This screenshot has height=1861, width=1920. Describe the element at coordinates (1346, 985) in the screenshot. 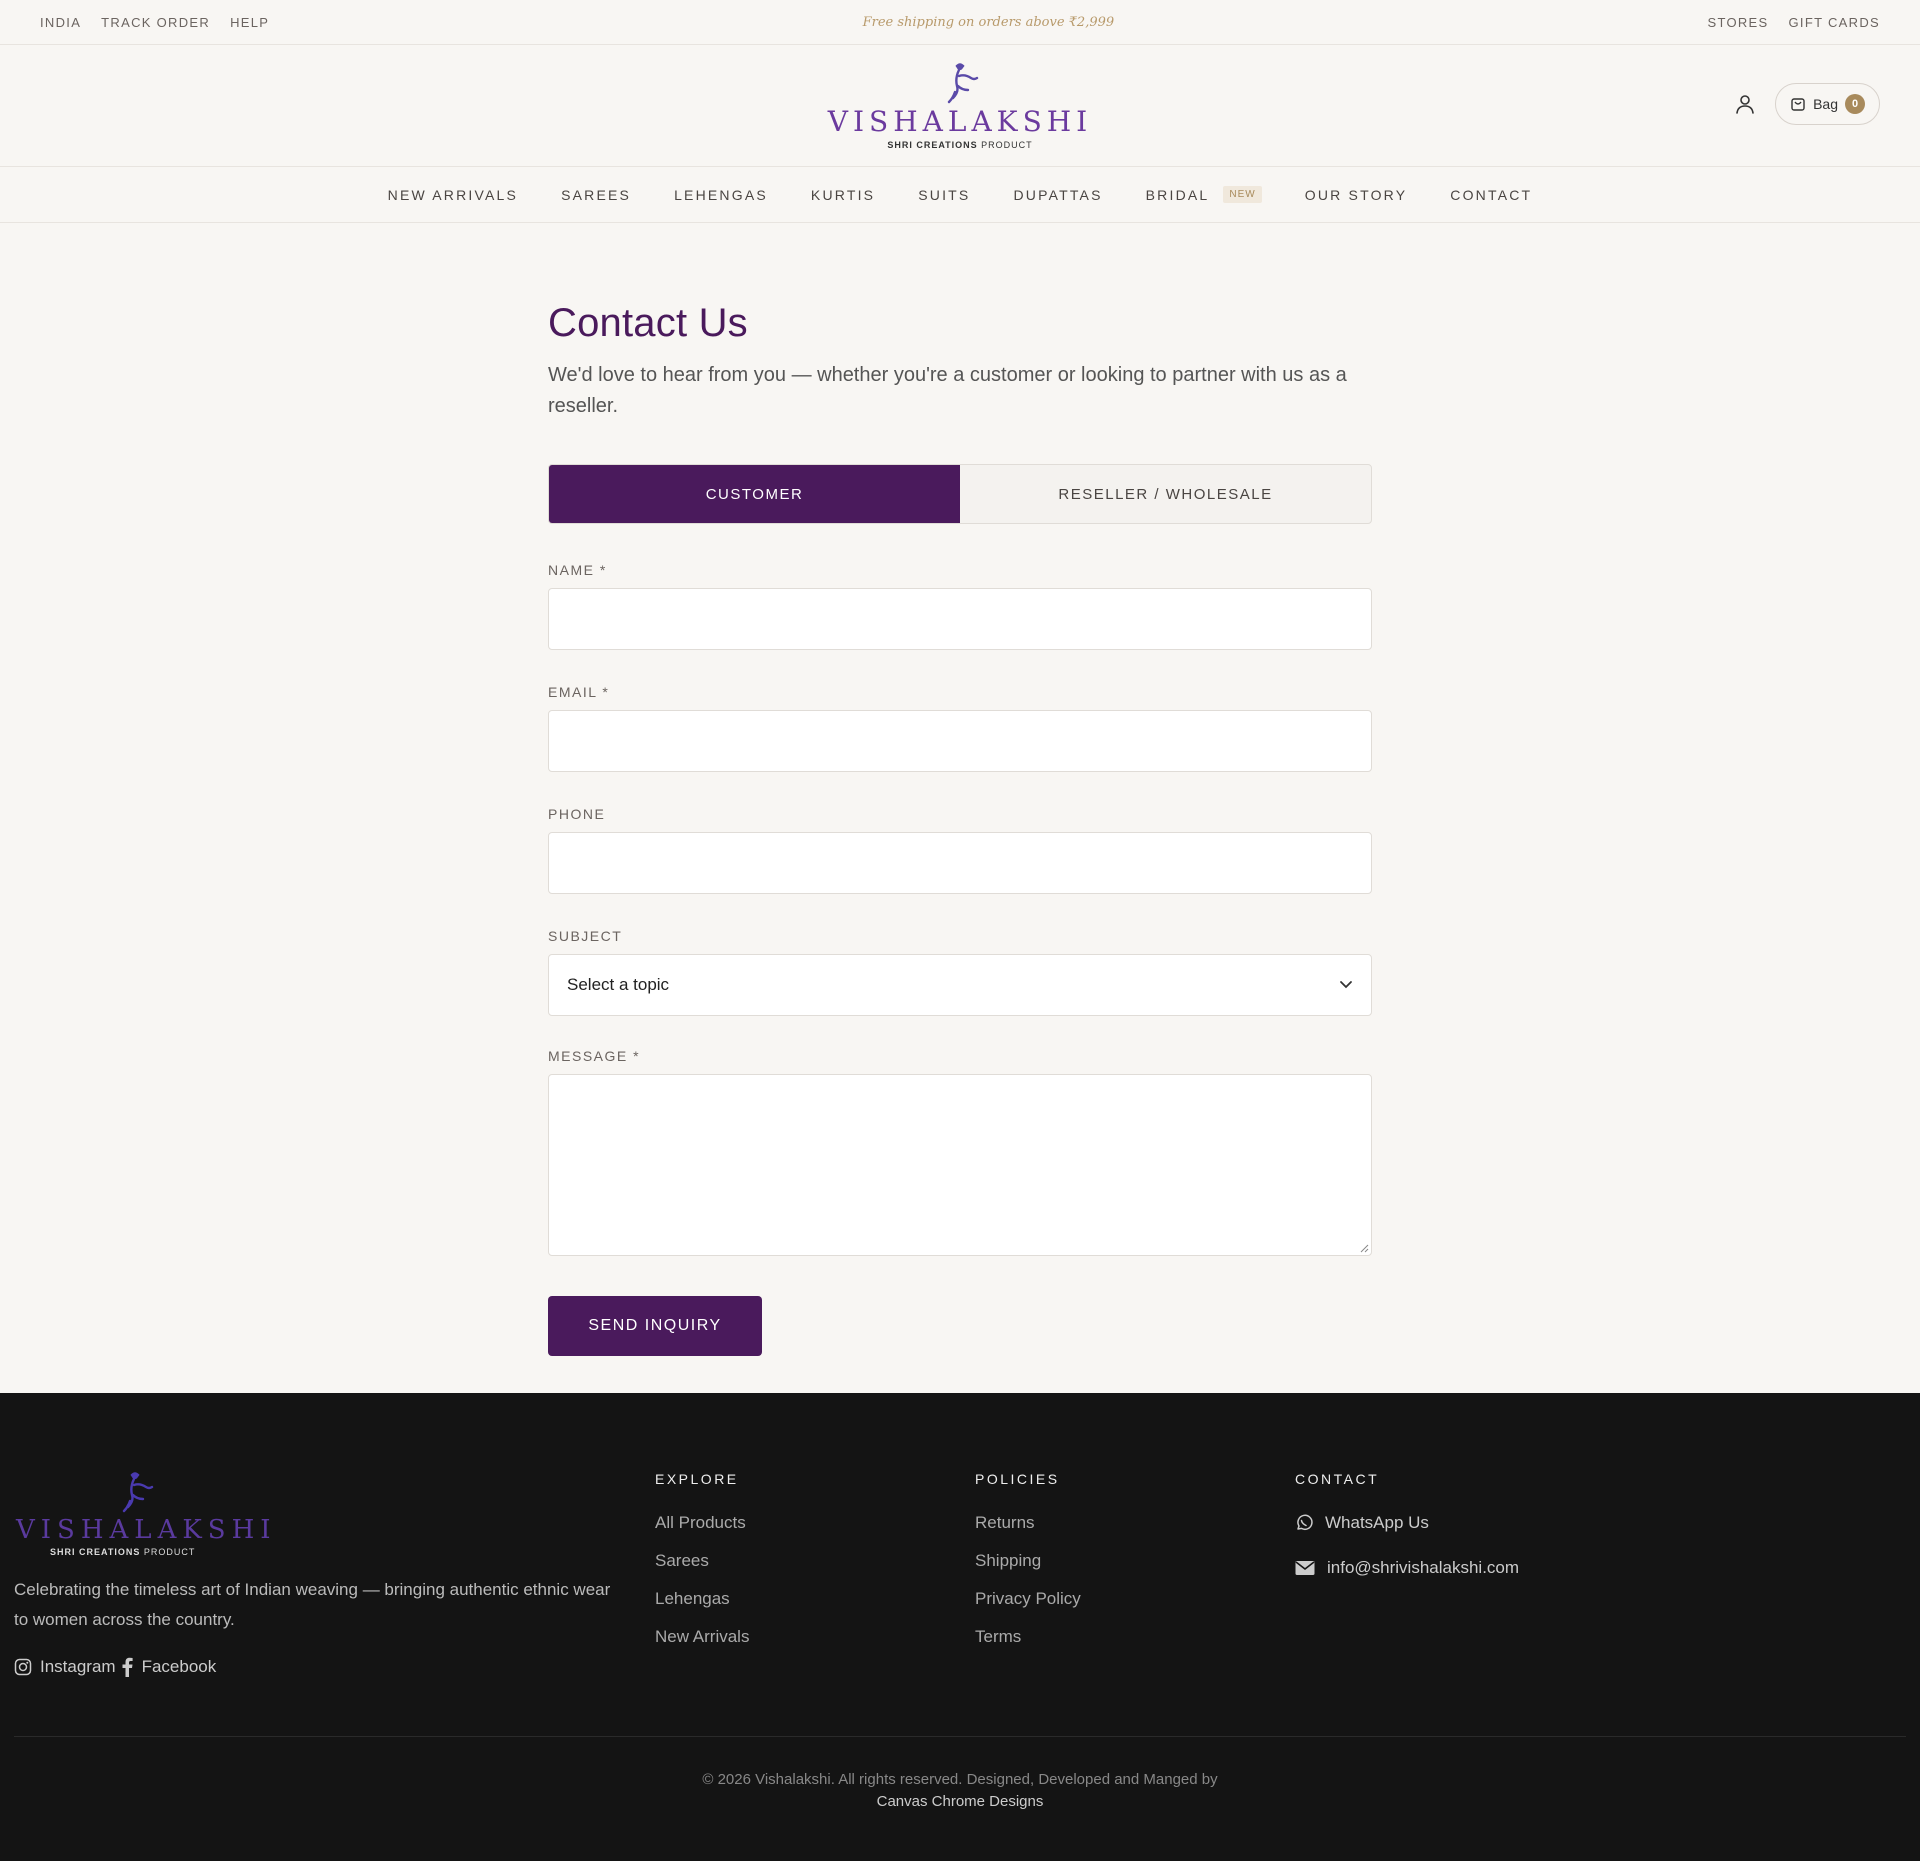

I see `chevron-down-icon` at that location.